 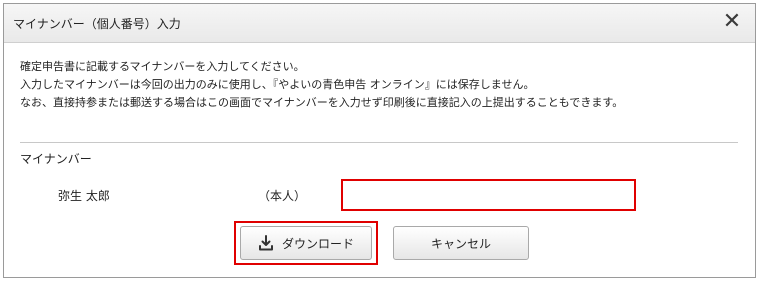 What do you see at coordinates (488, 195) in the screenshot?
I see `mynumber-input` at bounding box center [488, 195].